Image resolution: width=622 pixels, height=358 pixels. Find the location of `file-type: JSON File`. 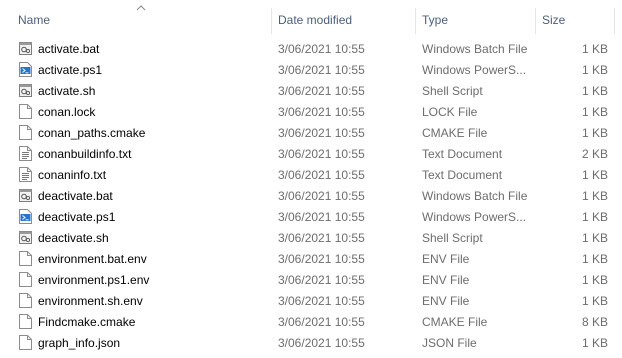

file-type: JSON File is located at coordinates (449, 343).